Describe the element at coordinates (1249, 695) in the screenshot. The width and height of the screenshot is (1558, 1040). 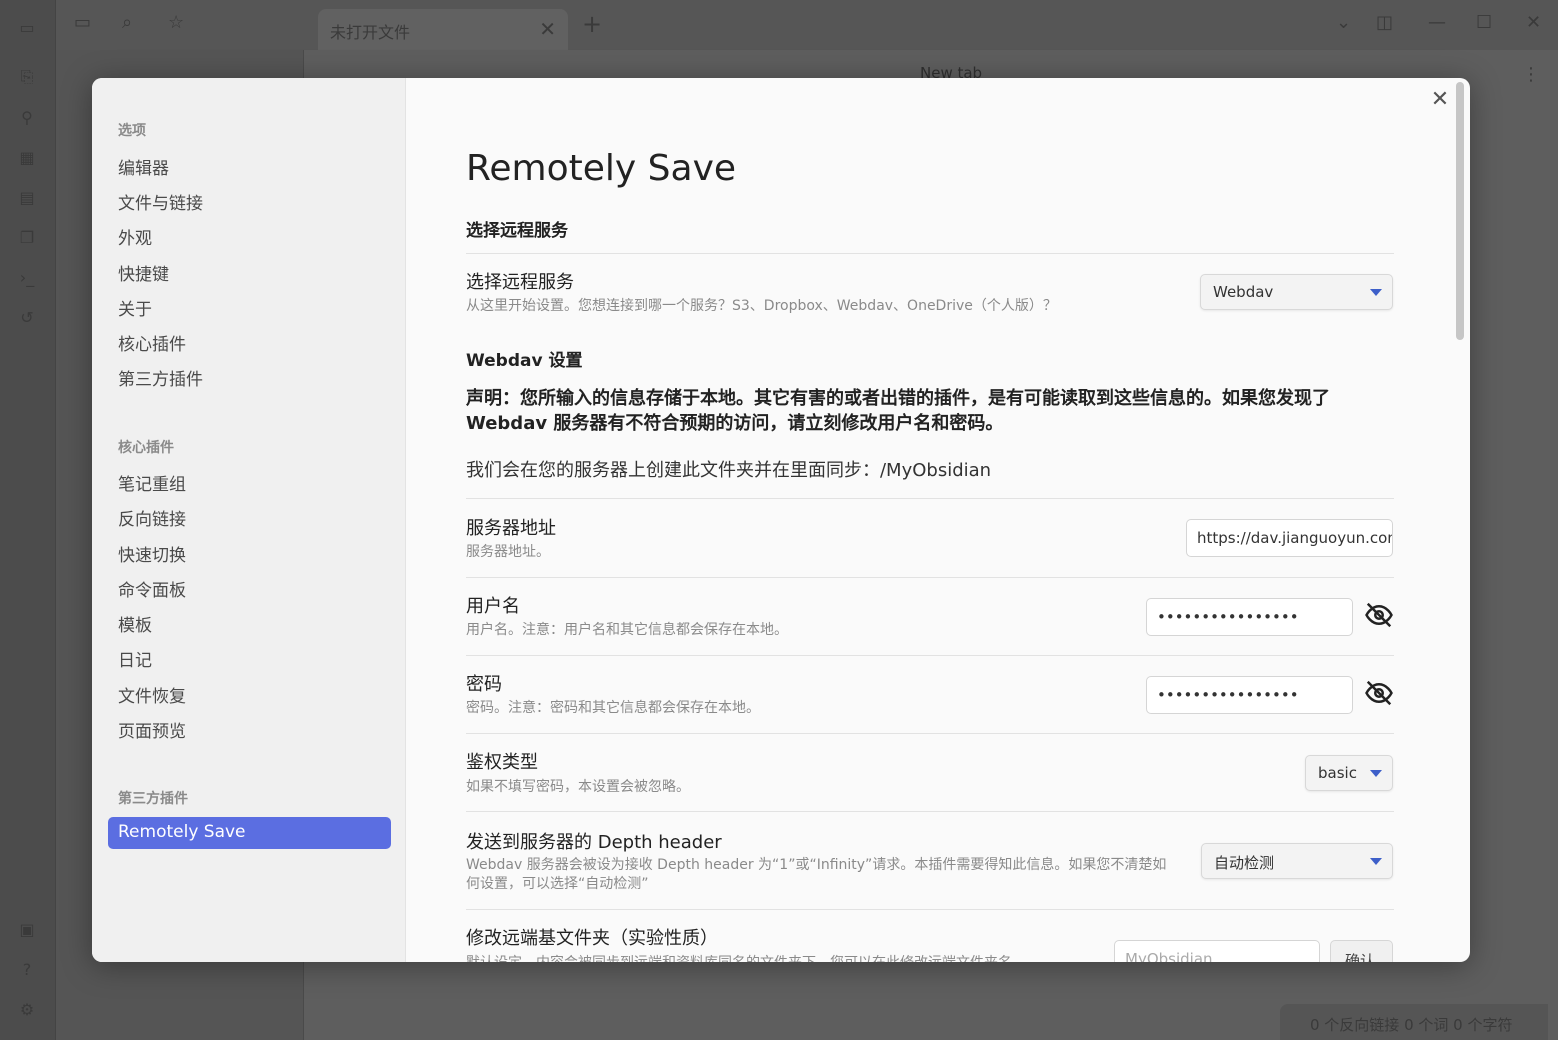
I see `password-input: ••••••••••••••••` at that location.